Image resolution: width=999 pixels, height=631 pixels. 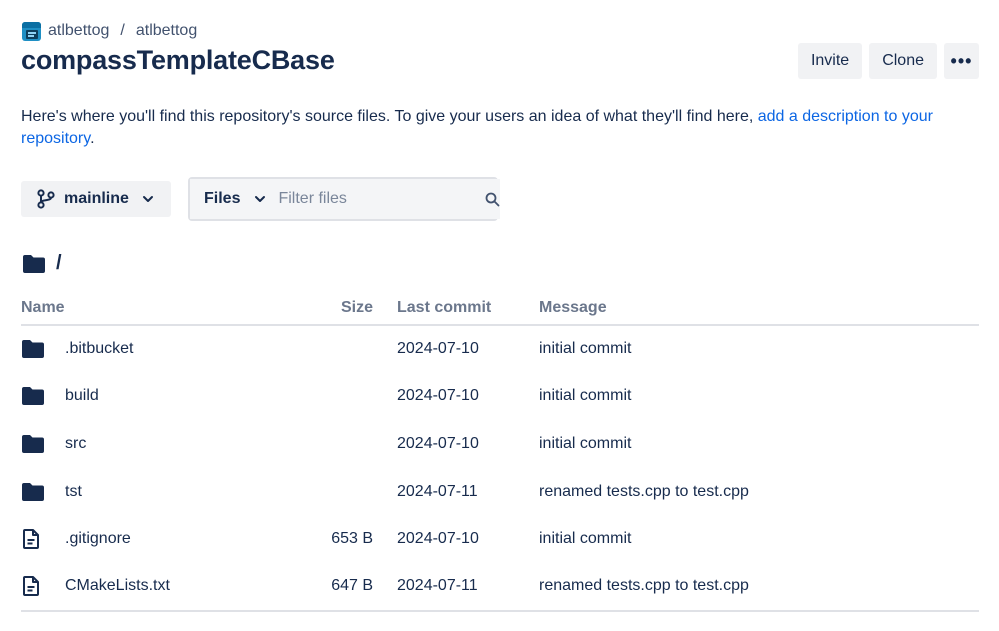 What do you see at coordinates (360, 587) in the screenshot?
I see `file-size: 647 B` at bounding box center [360, 587].